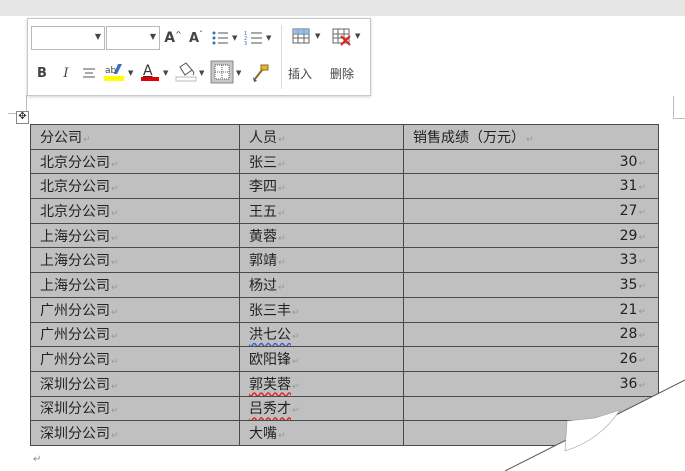 The image size is (685, 471). I want to click on header-cell-score: 销售成绩（万元）↵, so click(531, 137).